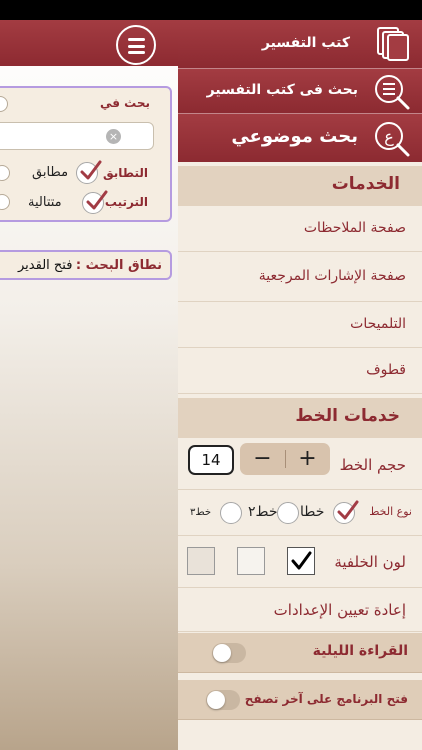 The height and width of the screenshot is (750, 422). I want to click on match-radio-alt, so click(5, 173).